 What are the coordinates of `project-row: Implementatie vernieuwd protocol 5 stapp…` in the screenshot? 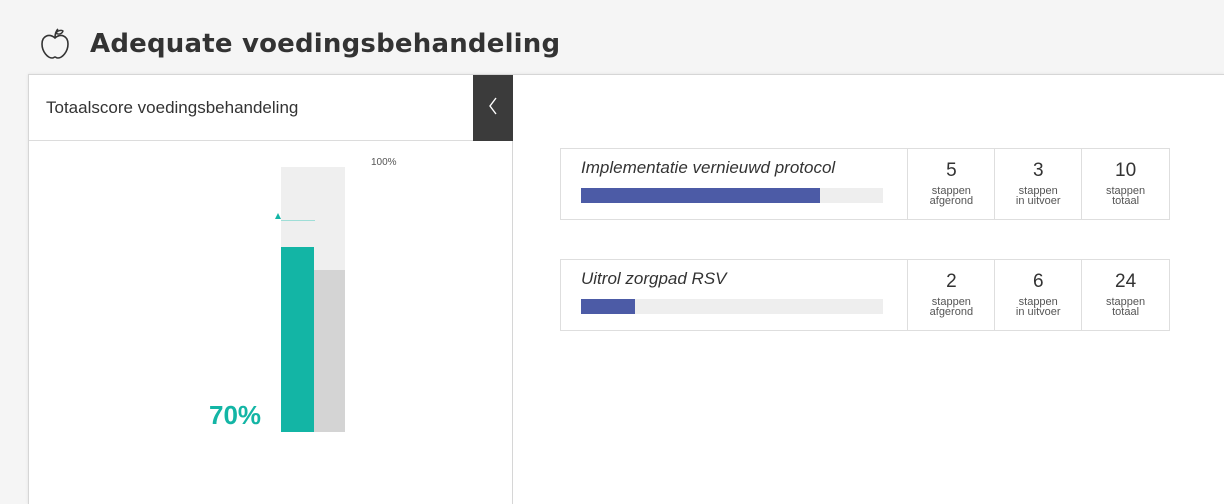 It's located at (865, 184).